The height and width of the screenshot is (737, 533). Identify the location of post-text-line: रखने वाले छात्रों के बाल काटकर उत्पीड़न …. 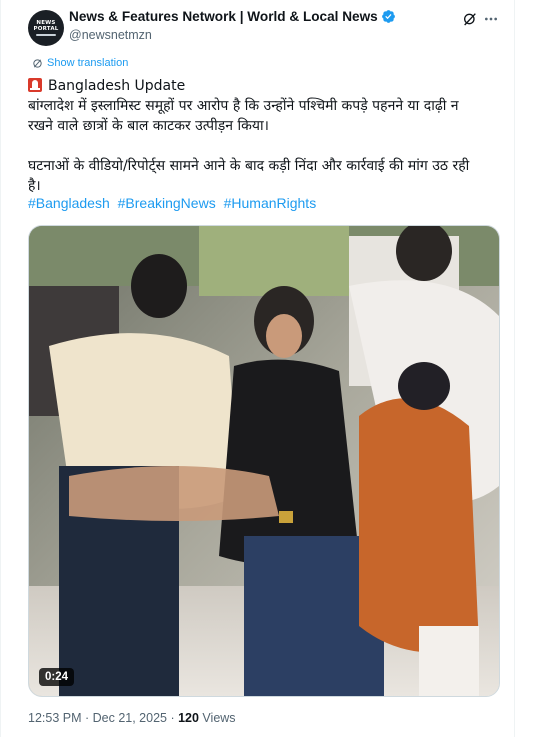
(148, 126).